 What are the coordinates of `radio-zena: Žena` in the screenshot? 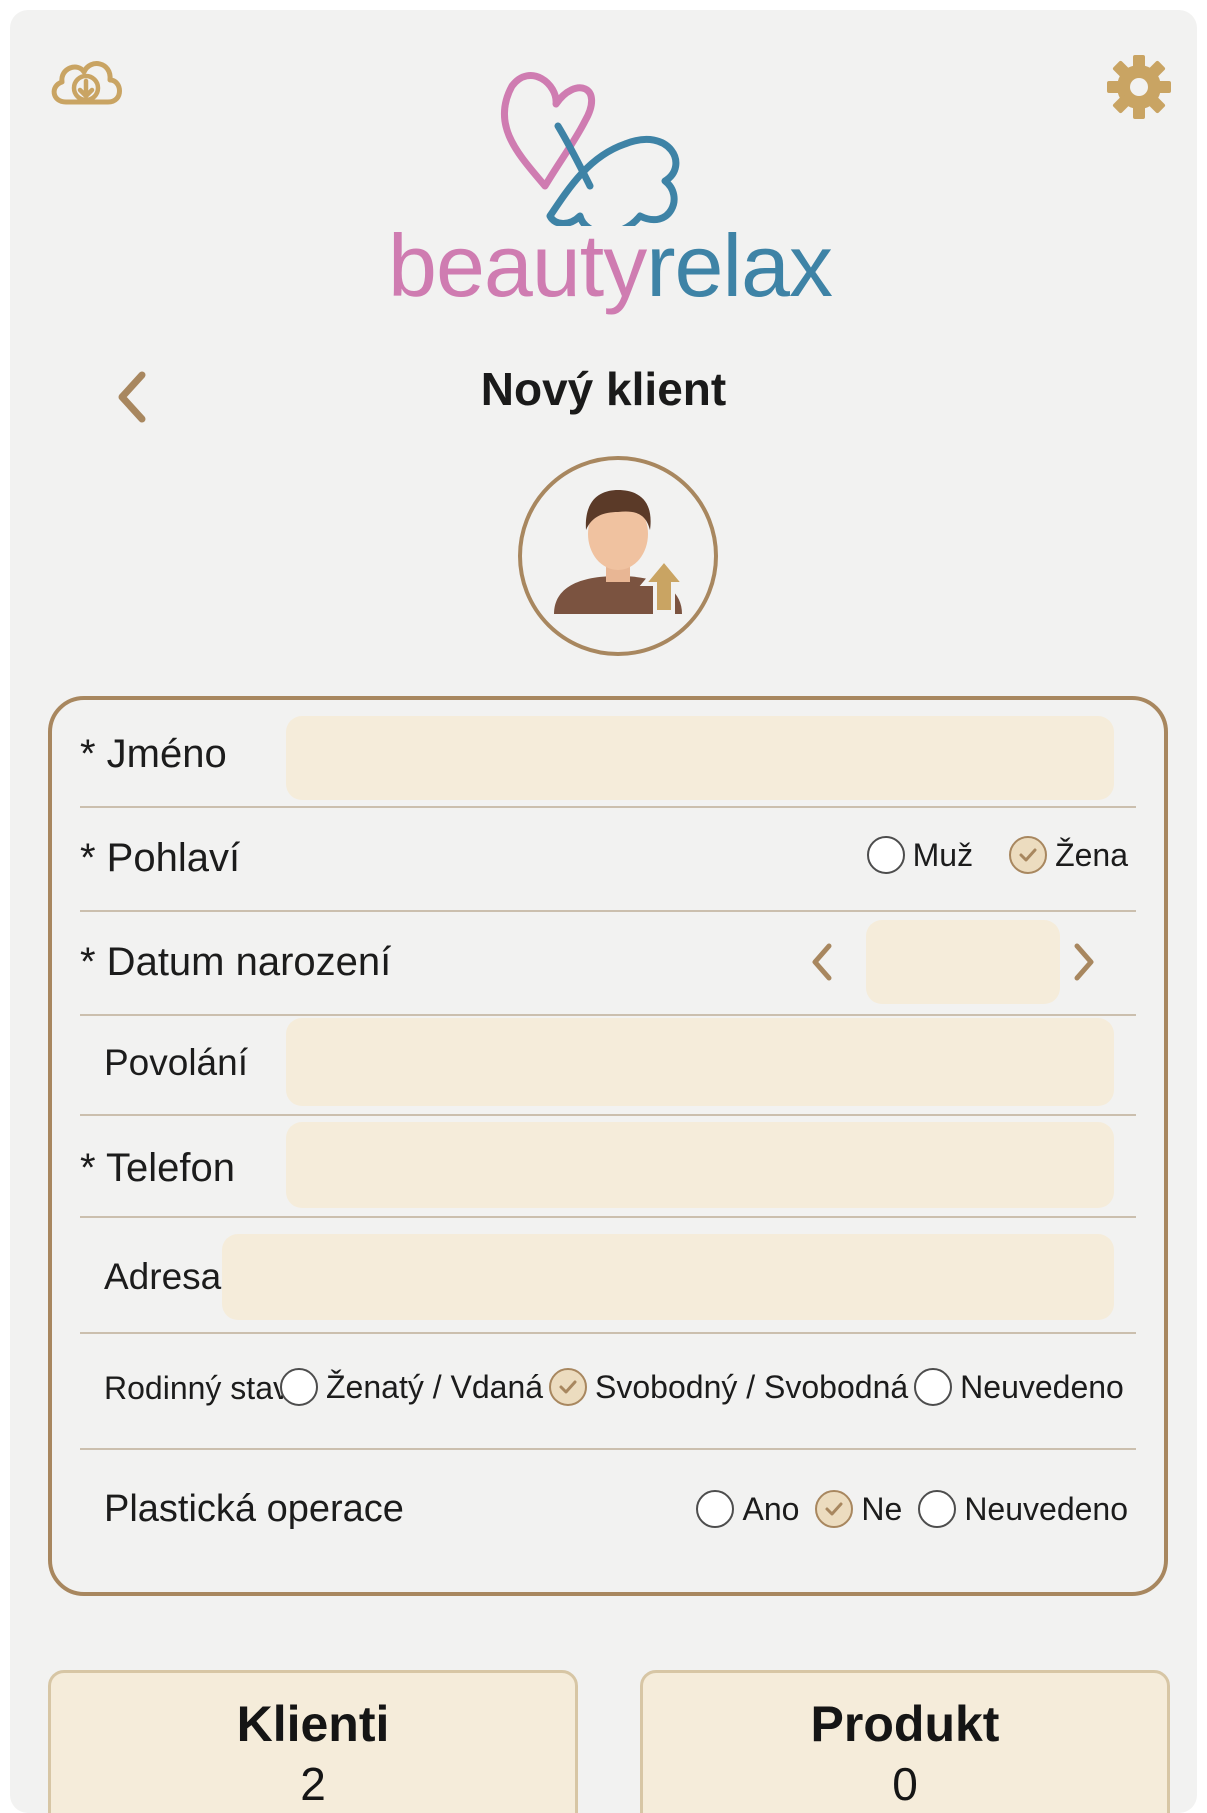 It's located at (1068, 855).